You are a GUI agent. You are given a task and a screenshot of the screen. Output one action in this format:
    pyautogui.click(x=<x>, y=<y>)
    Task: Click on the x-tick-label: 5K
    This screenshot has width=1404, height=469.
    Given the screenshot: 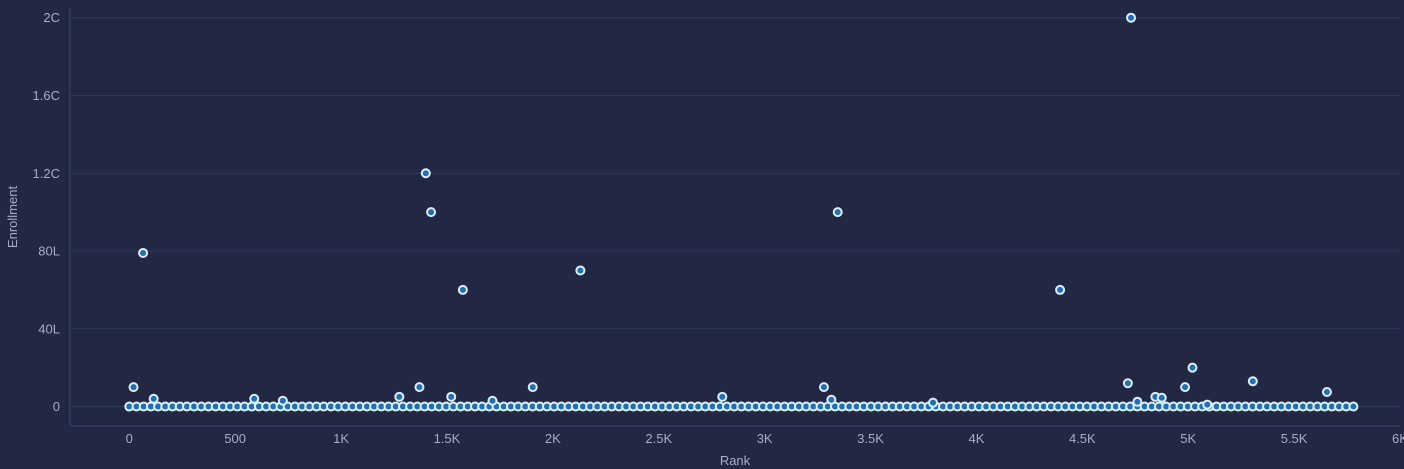 What is the action you would take?
    pyautogui.click(x=1188, y=438)
    